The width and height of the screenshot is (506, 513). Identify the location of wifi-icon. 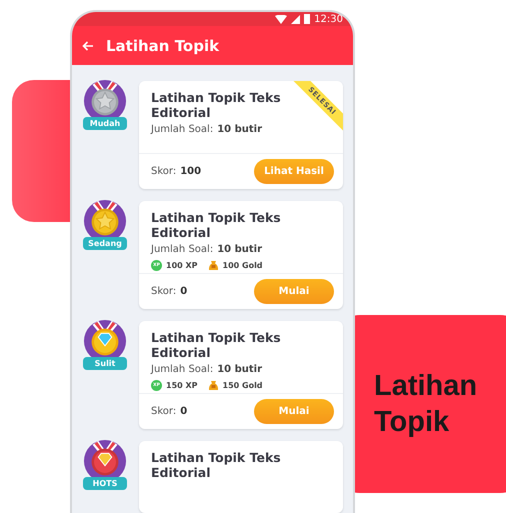
(281, 19).